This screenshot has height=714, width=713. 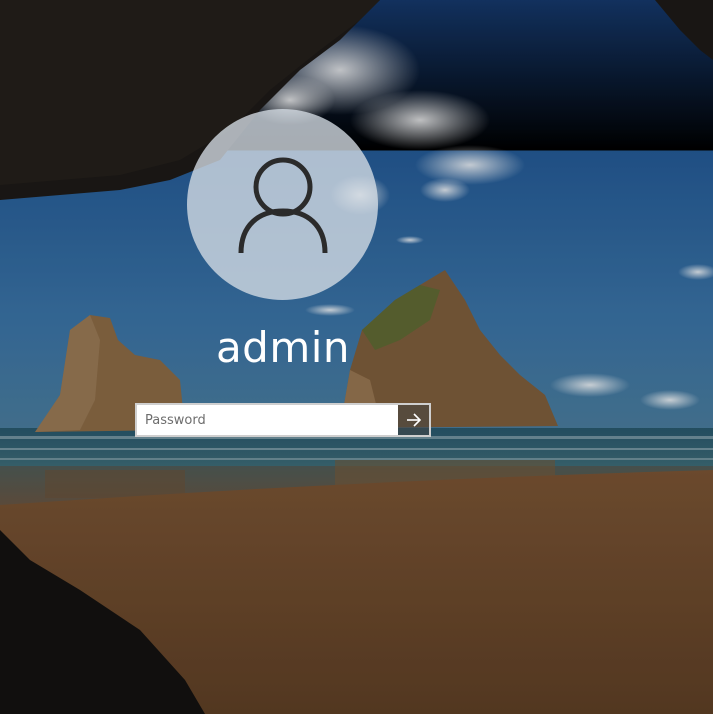 I want to click on login-form, so click(x=283, y=420).